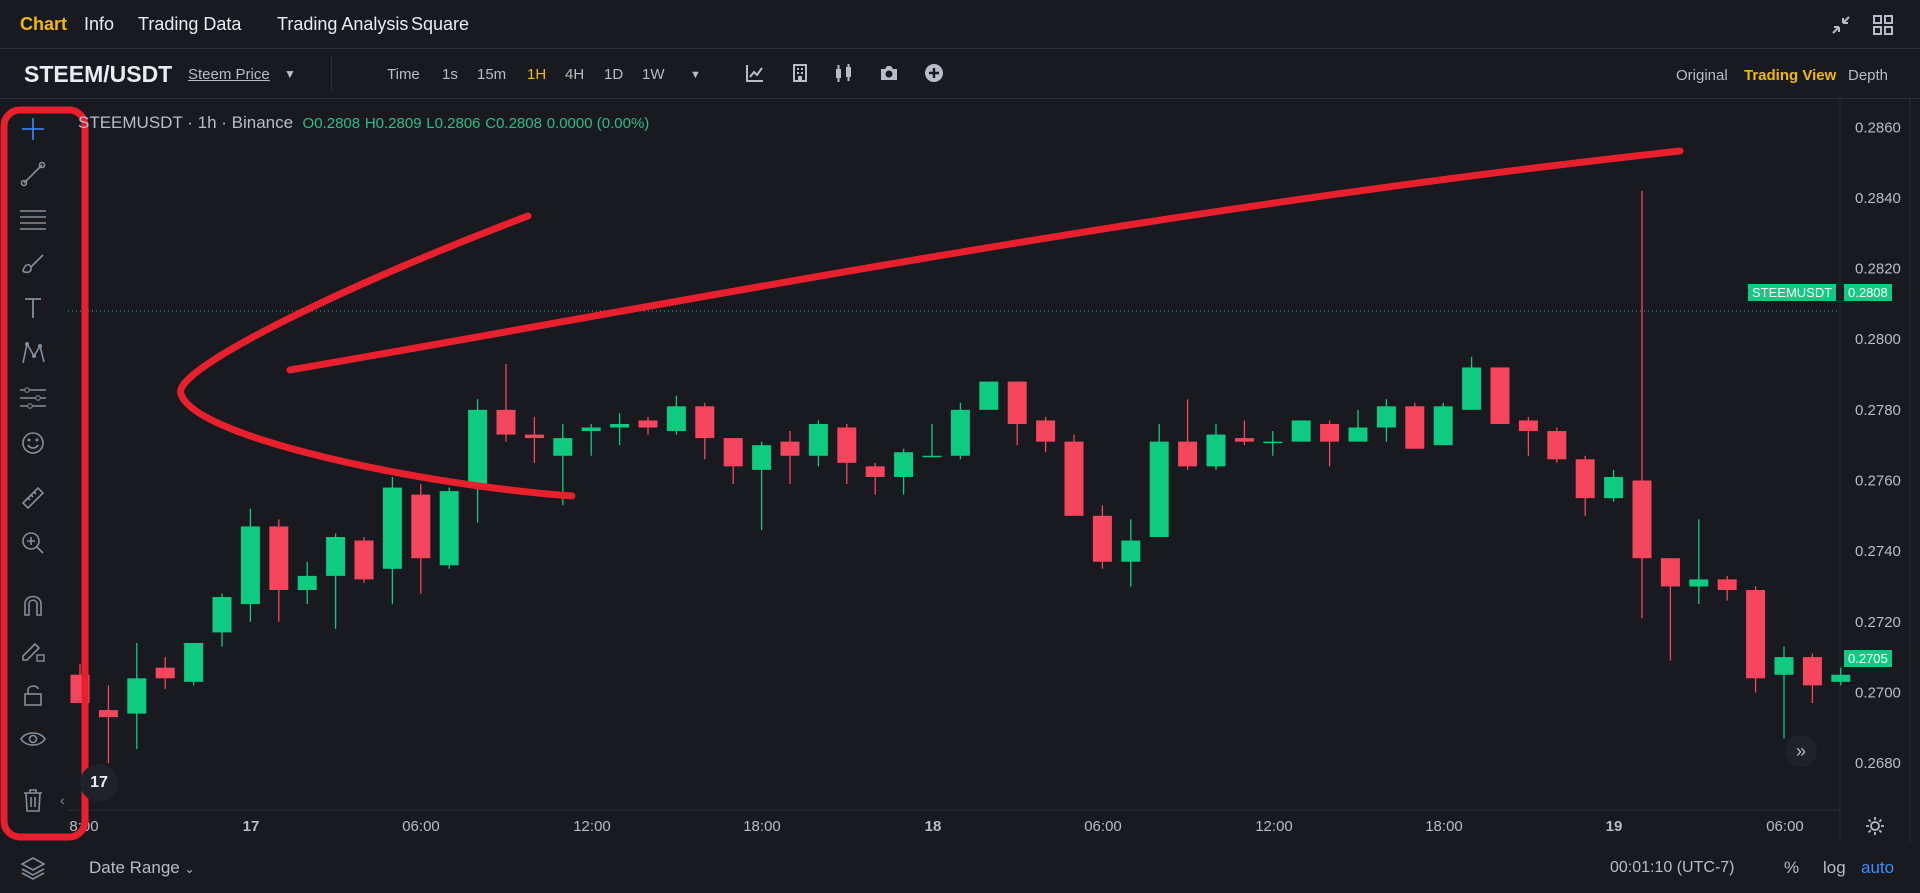 The height and width of the screenshot is (893, 1920). I want to click on log-toggle: log, so click(1834, 868).